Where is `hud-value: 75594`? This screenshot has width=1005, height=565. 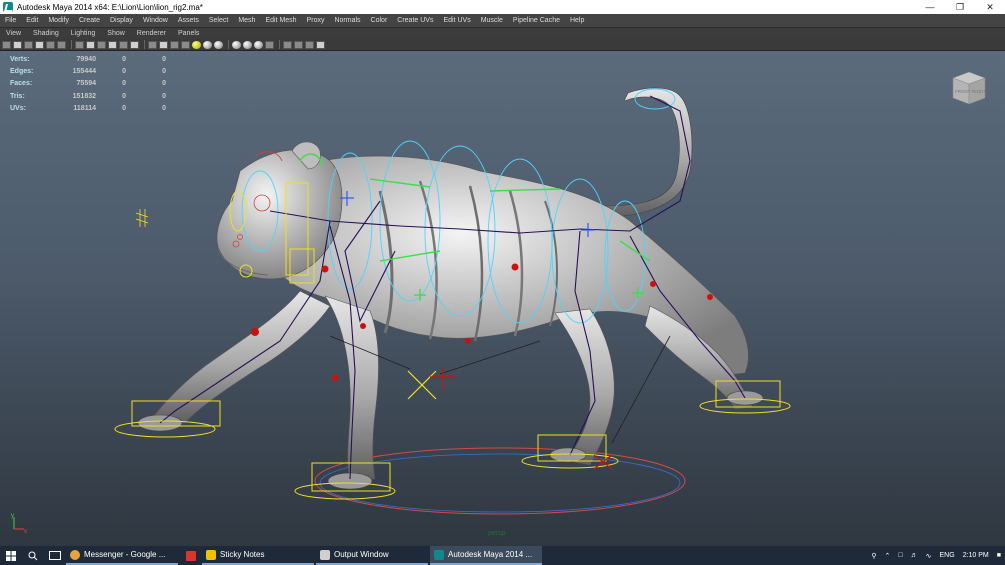
hud-value: 75594 is located at coordinates (86, 84).